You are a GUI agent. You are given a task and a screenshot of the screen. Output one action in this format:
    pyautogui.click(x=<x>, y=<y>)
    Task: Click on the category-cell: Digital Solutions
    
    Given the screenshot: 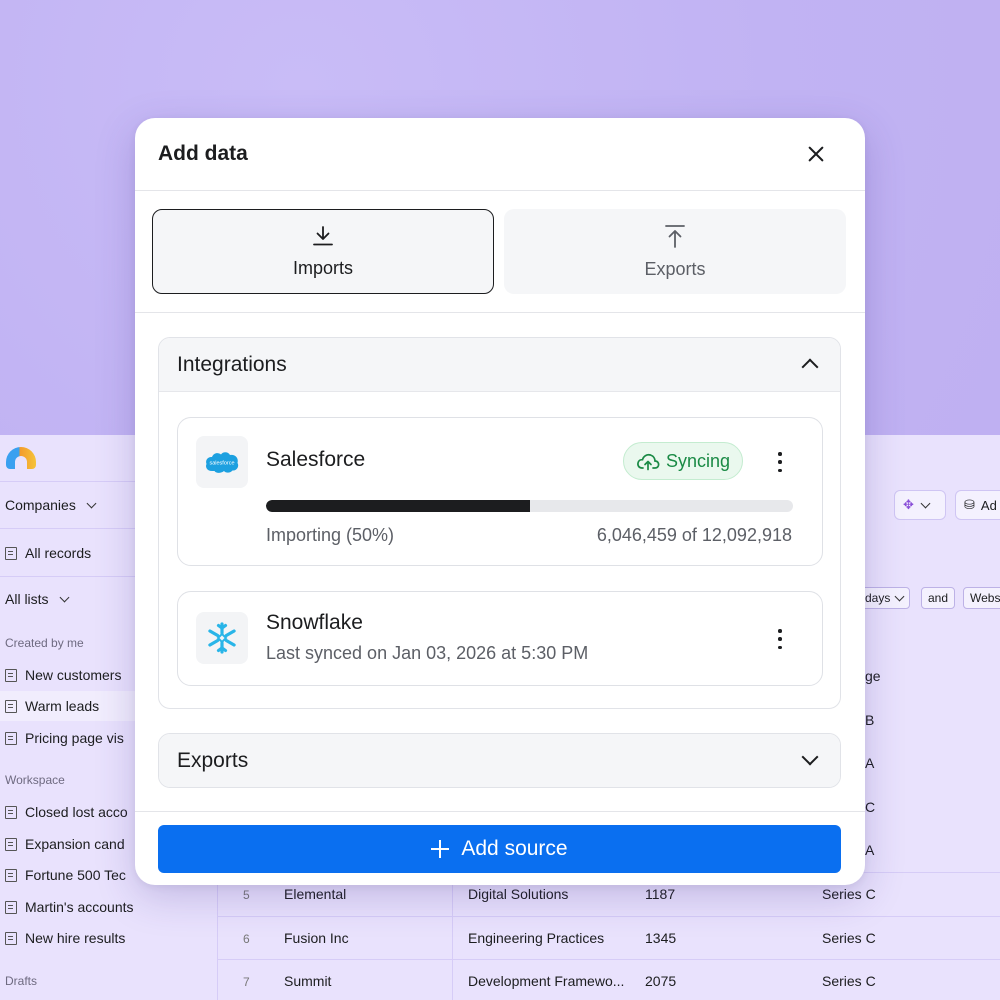 What is the action you would take?
    pyautogui.click(x=518, y=894)
    